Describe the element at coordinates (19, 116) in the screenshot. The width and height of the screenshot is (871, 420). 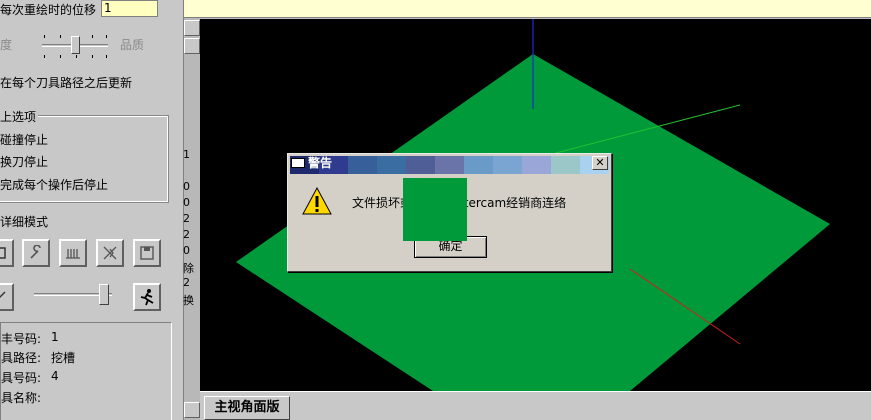
I see `stop-options-title: 上选项` at that location.